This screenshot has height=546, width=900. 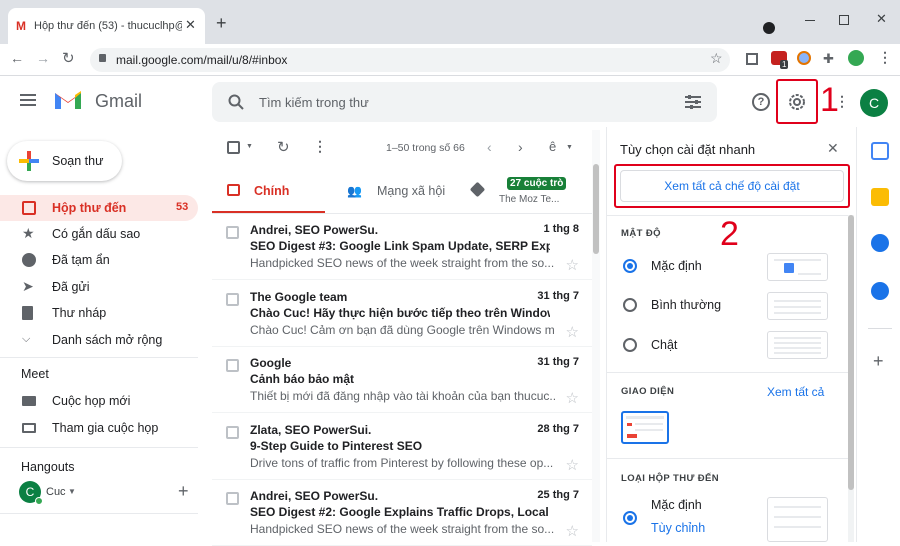 What do you see at coordinates (68, 58) in the screenshot?
I see `reload-icon: ↻` at bounding box center [68, 58].